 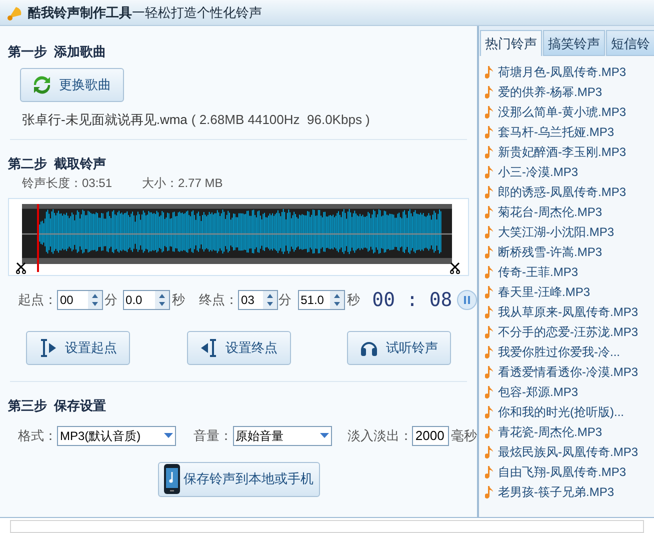 What do you see at coordinates (511, 43) in the screenshot?
I see `tab: 热门铃声` at bounding box center [511, 43].